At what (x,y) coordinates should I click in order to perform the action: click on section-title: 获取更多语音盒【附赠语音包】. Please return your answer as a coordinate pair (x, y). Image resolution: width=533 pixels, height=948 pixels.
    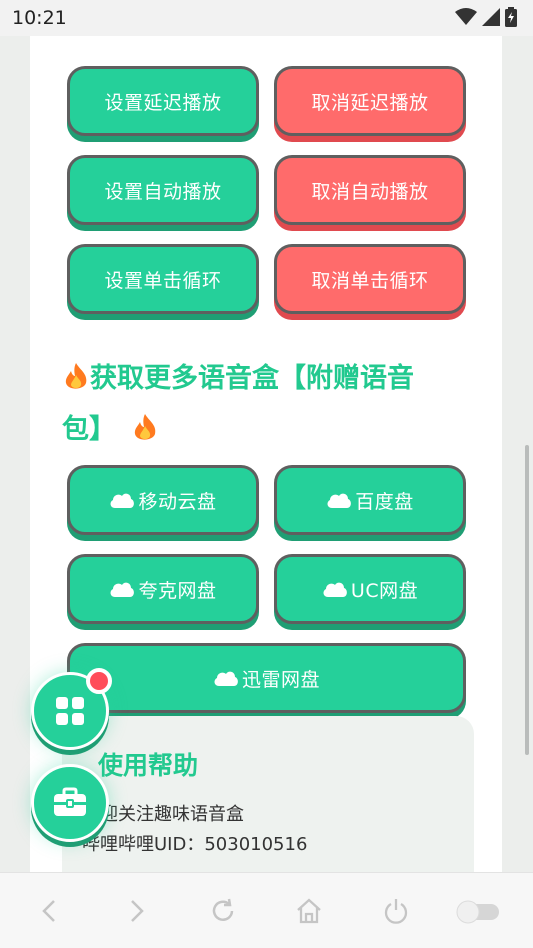
    Looking at the image, I should click on (262, 407).